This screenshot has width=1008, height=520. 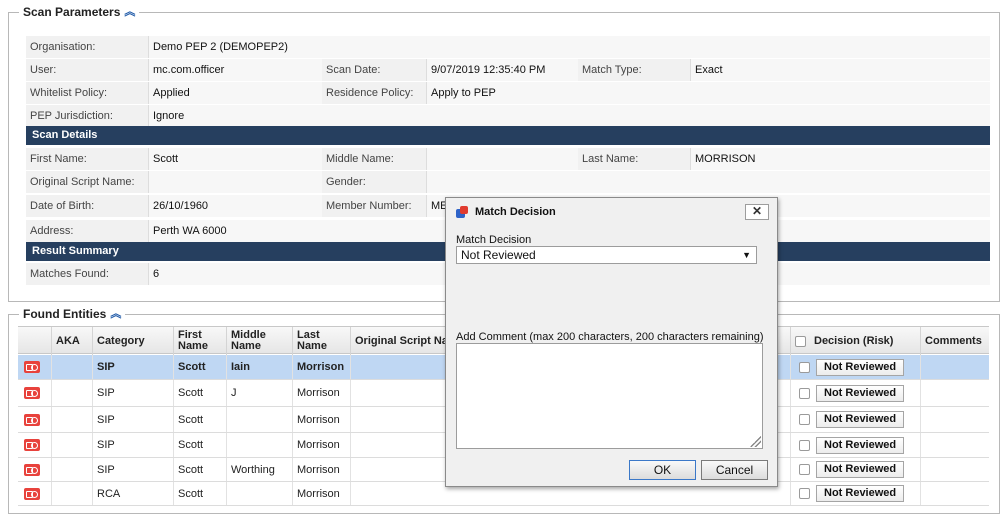 What do you see at coordinates (840, 70) in the screenshot?
I see `match-type-value: Exact` at bounding box center [840, 70].